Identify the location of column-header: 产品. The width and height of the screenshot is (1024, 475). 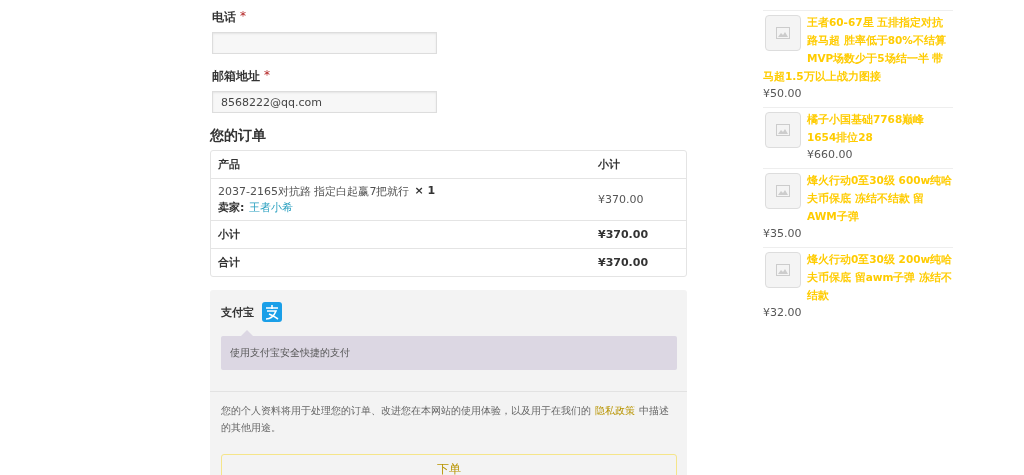
(229, 164).